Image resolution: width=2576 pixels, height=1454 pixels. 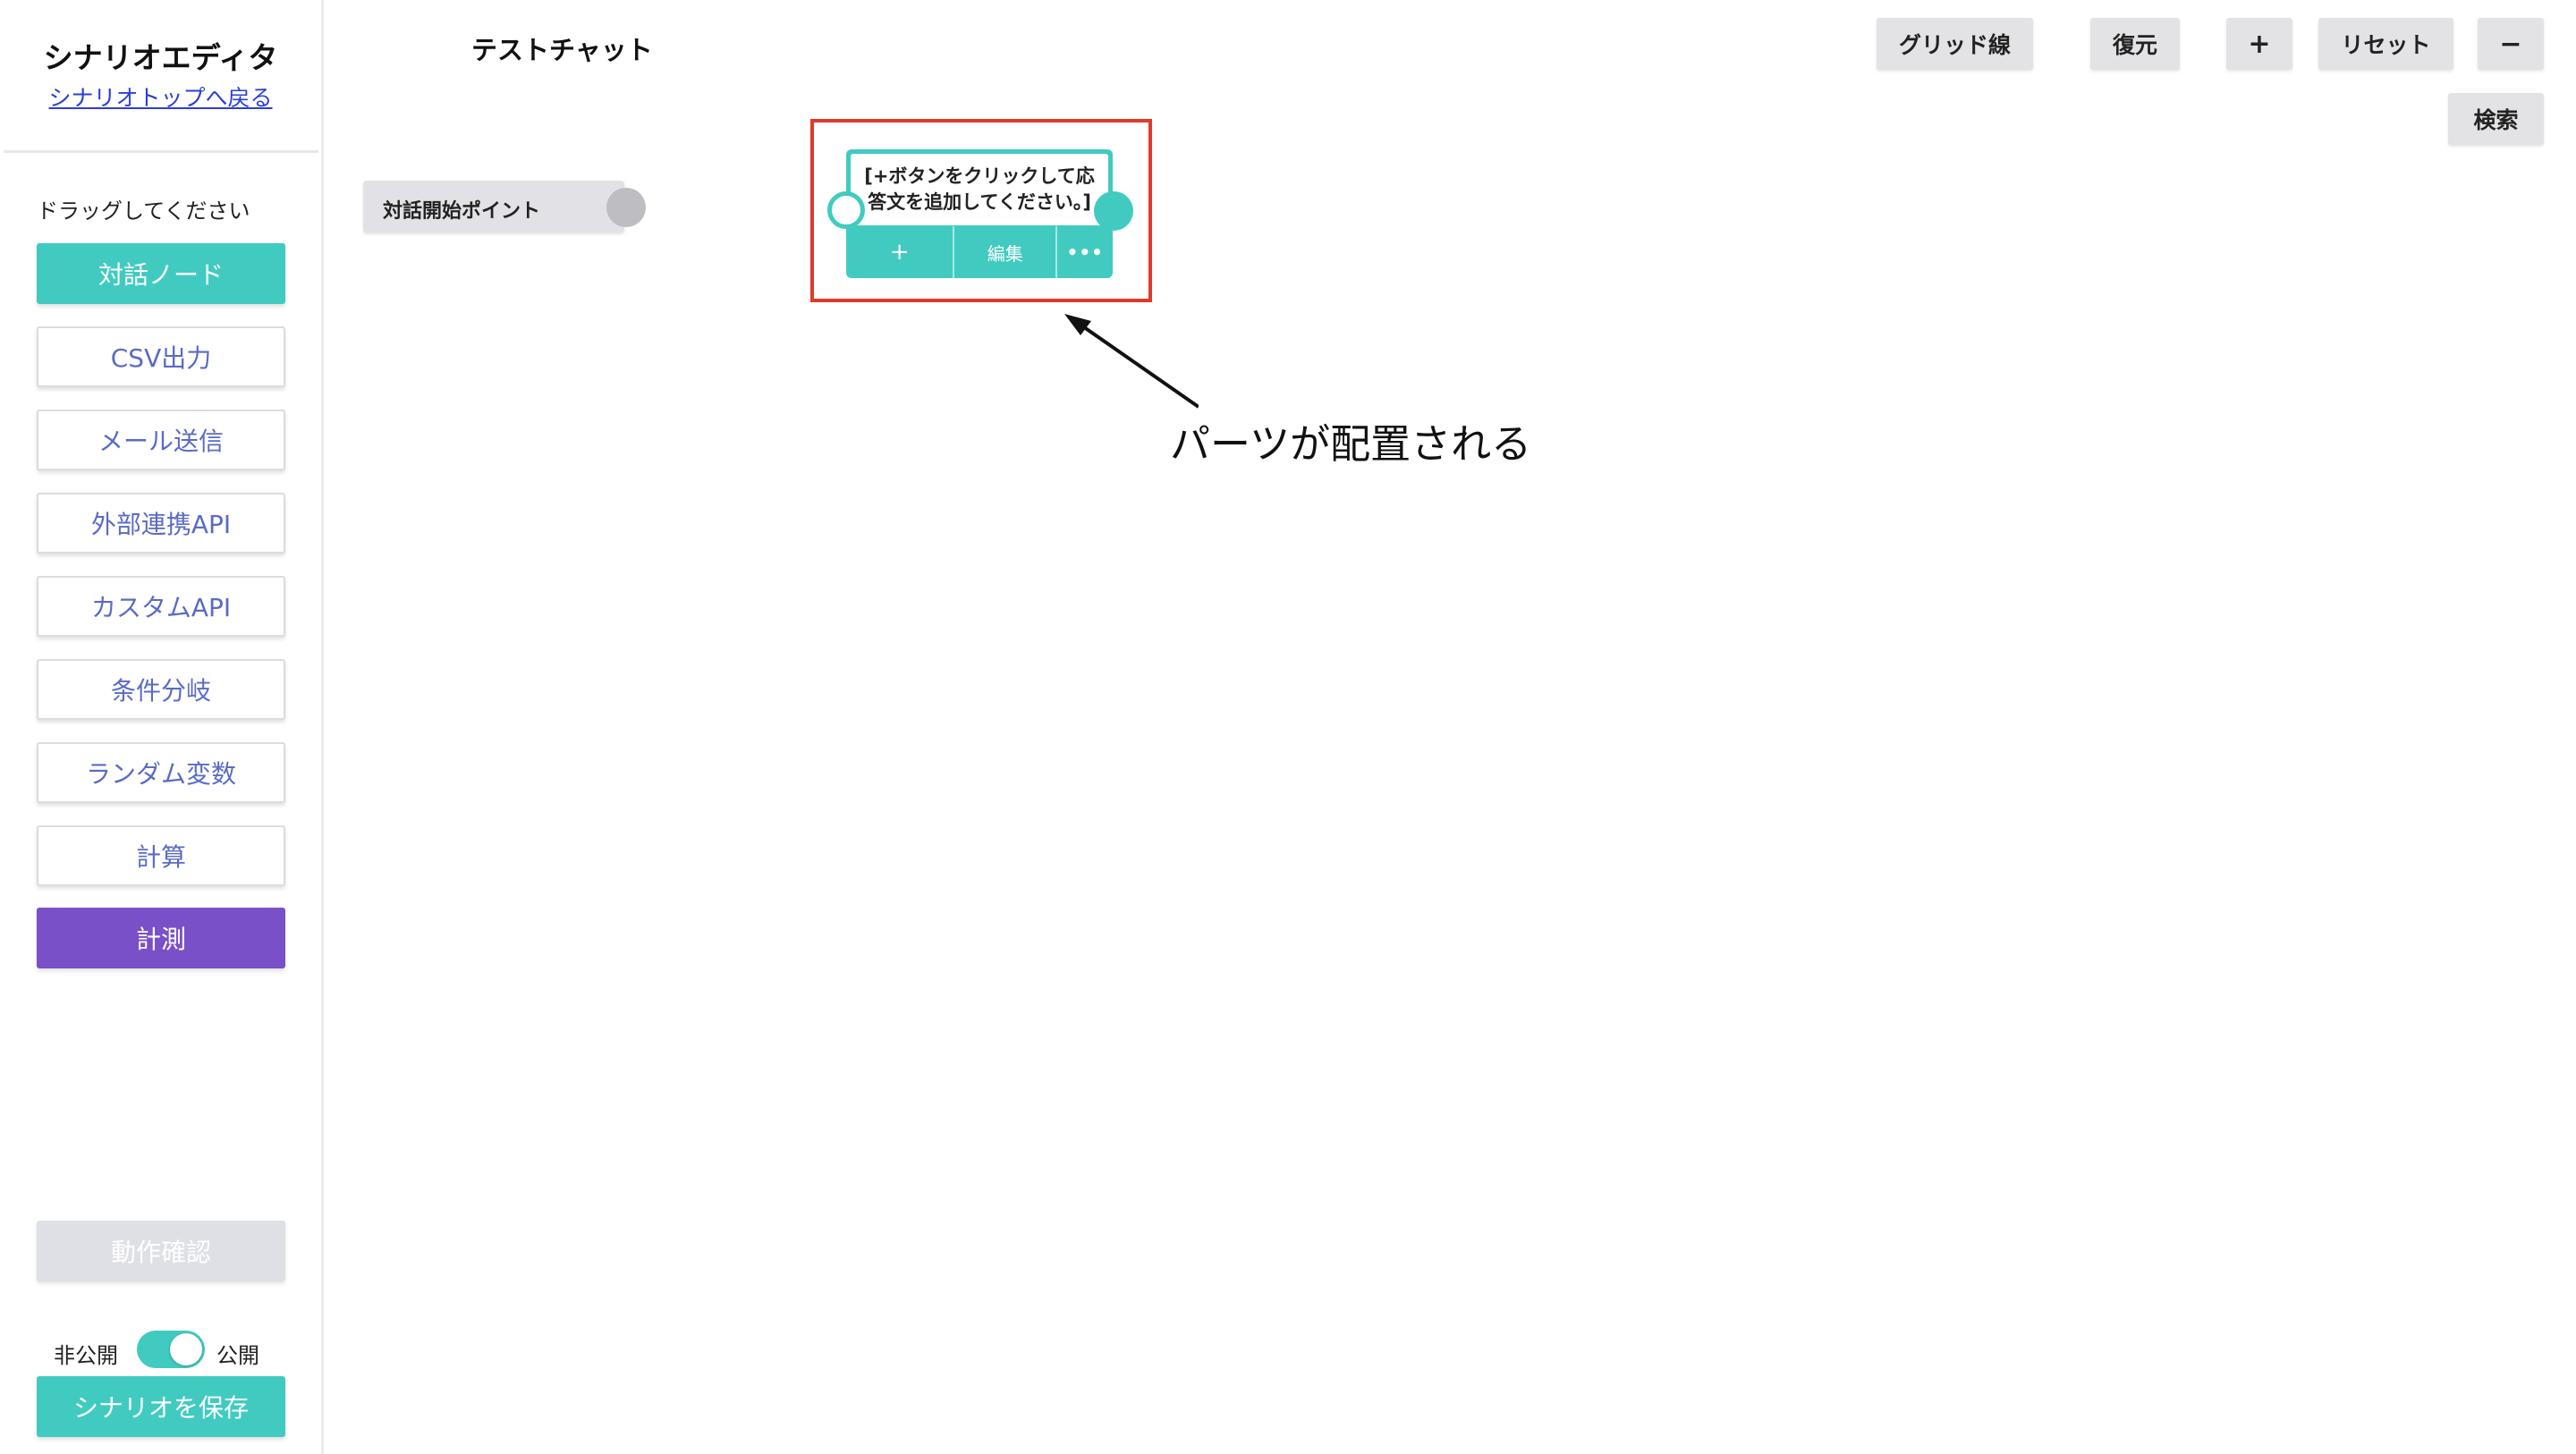 What do you see at coordinates (2511, 44) in the screenshot?
I see `zoom-out-button: −` at bounding box center [2511, 44].